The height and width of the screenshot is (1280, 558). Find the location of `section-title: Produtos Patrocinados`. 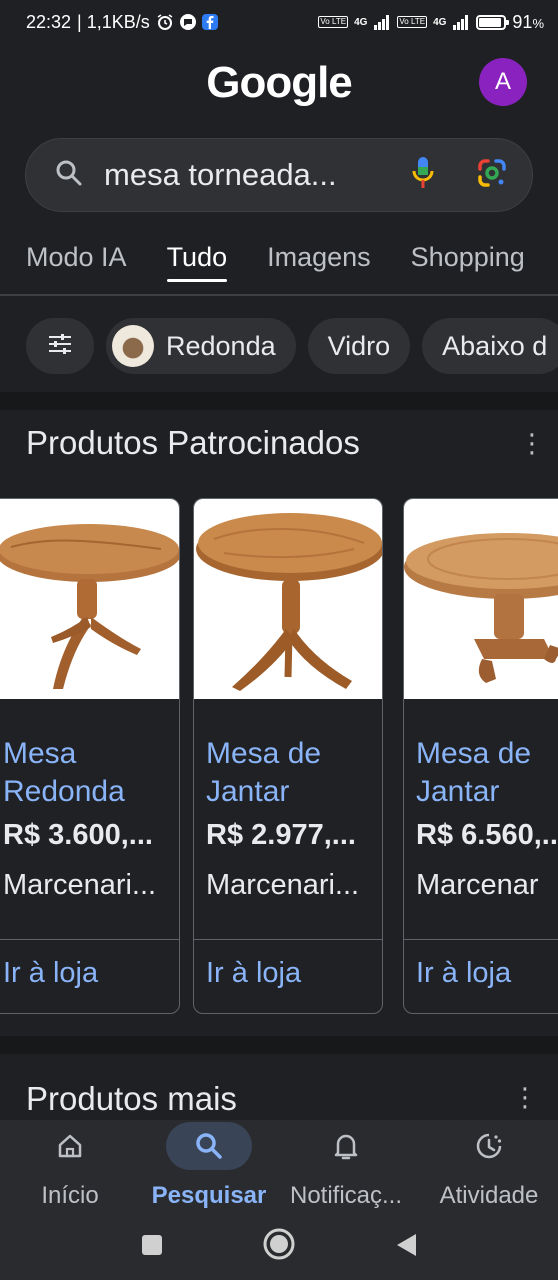

section-title: Produtos Patrocinados is located at coordinates (193, 442).